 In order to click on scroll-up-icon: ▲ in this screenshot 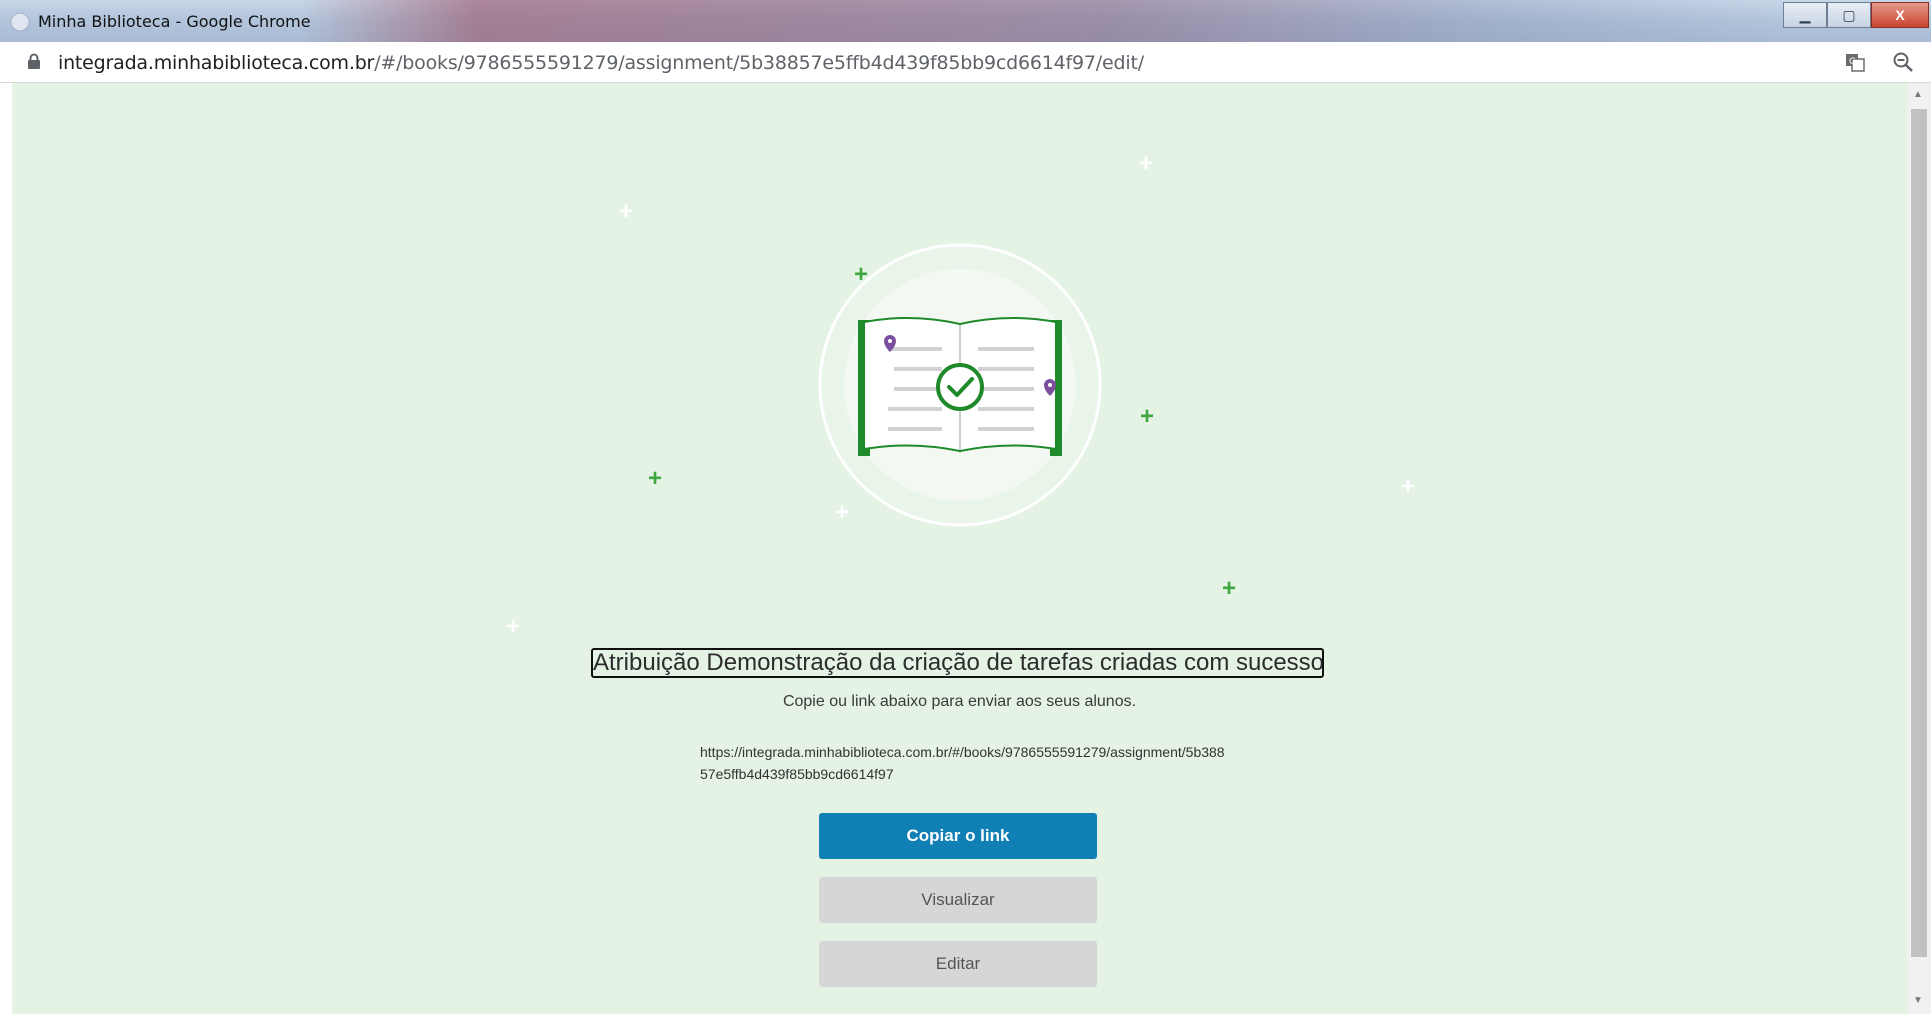, I will do `click(1918, 94)`.